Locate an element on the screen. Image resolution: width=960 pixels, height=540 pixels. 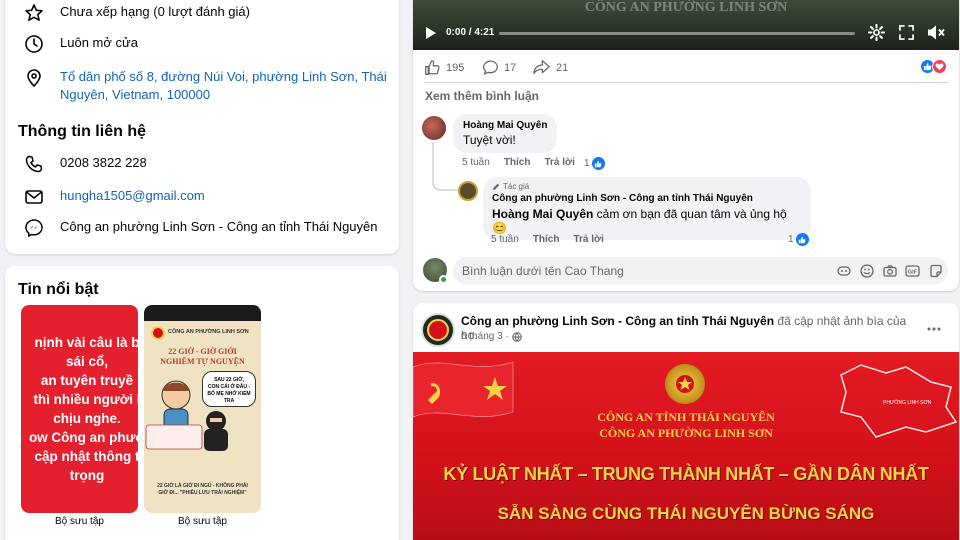
video-player: CÔNG AN PHƯỜNG LINH SƠN 0:00 / 4:21 is located at coordinates (686, 25).